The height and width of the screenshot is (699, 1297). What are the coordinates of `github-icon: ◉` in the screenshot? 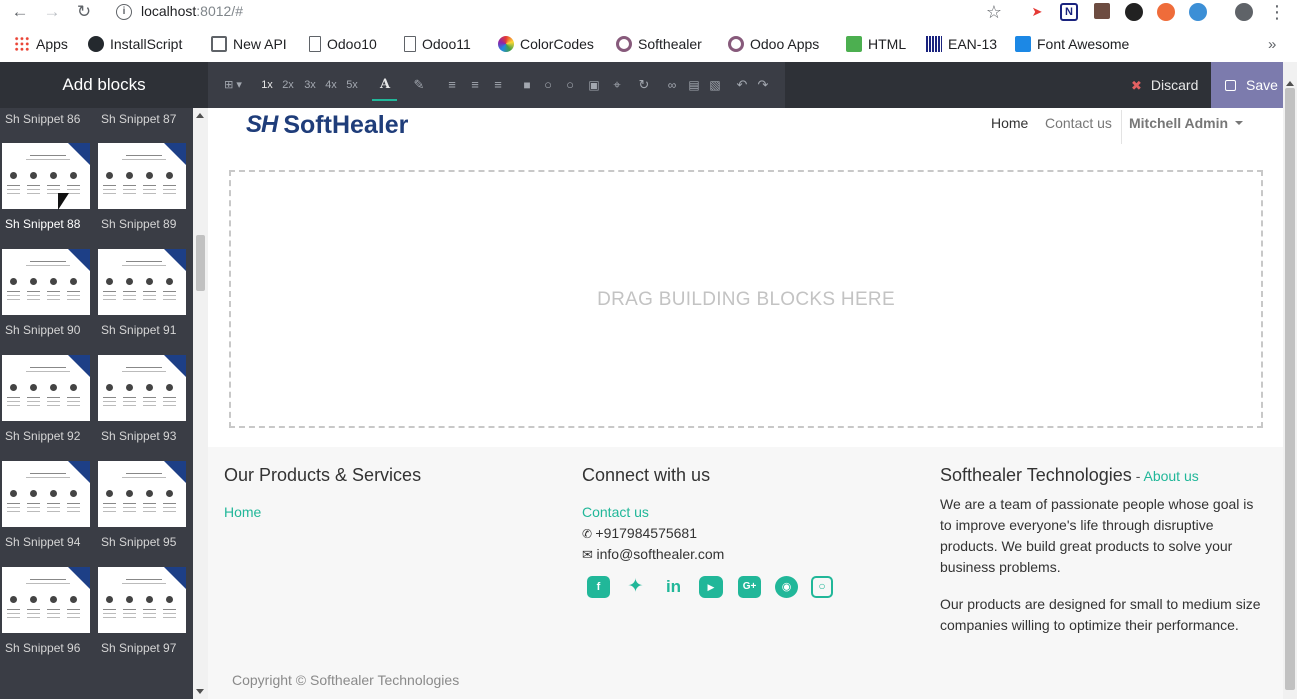 It's located at (786, 587).